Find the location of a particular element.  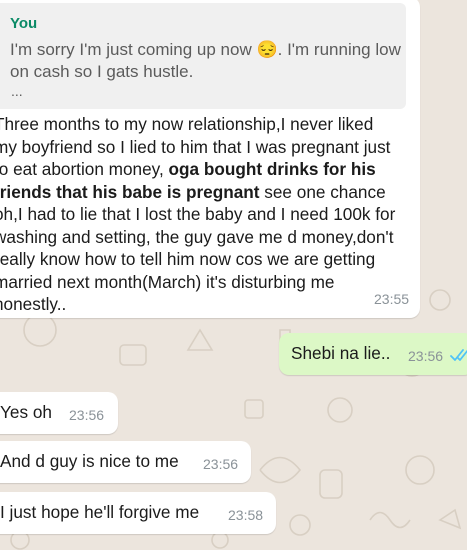

message-text: Yes oh is located at coordinates (26, 412).